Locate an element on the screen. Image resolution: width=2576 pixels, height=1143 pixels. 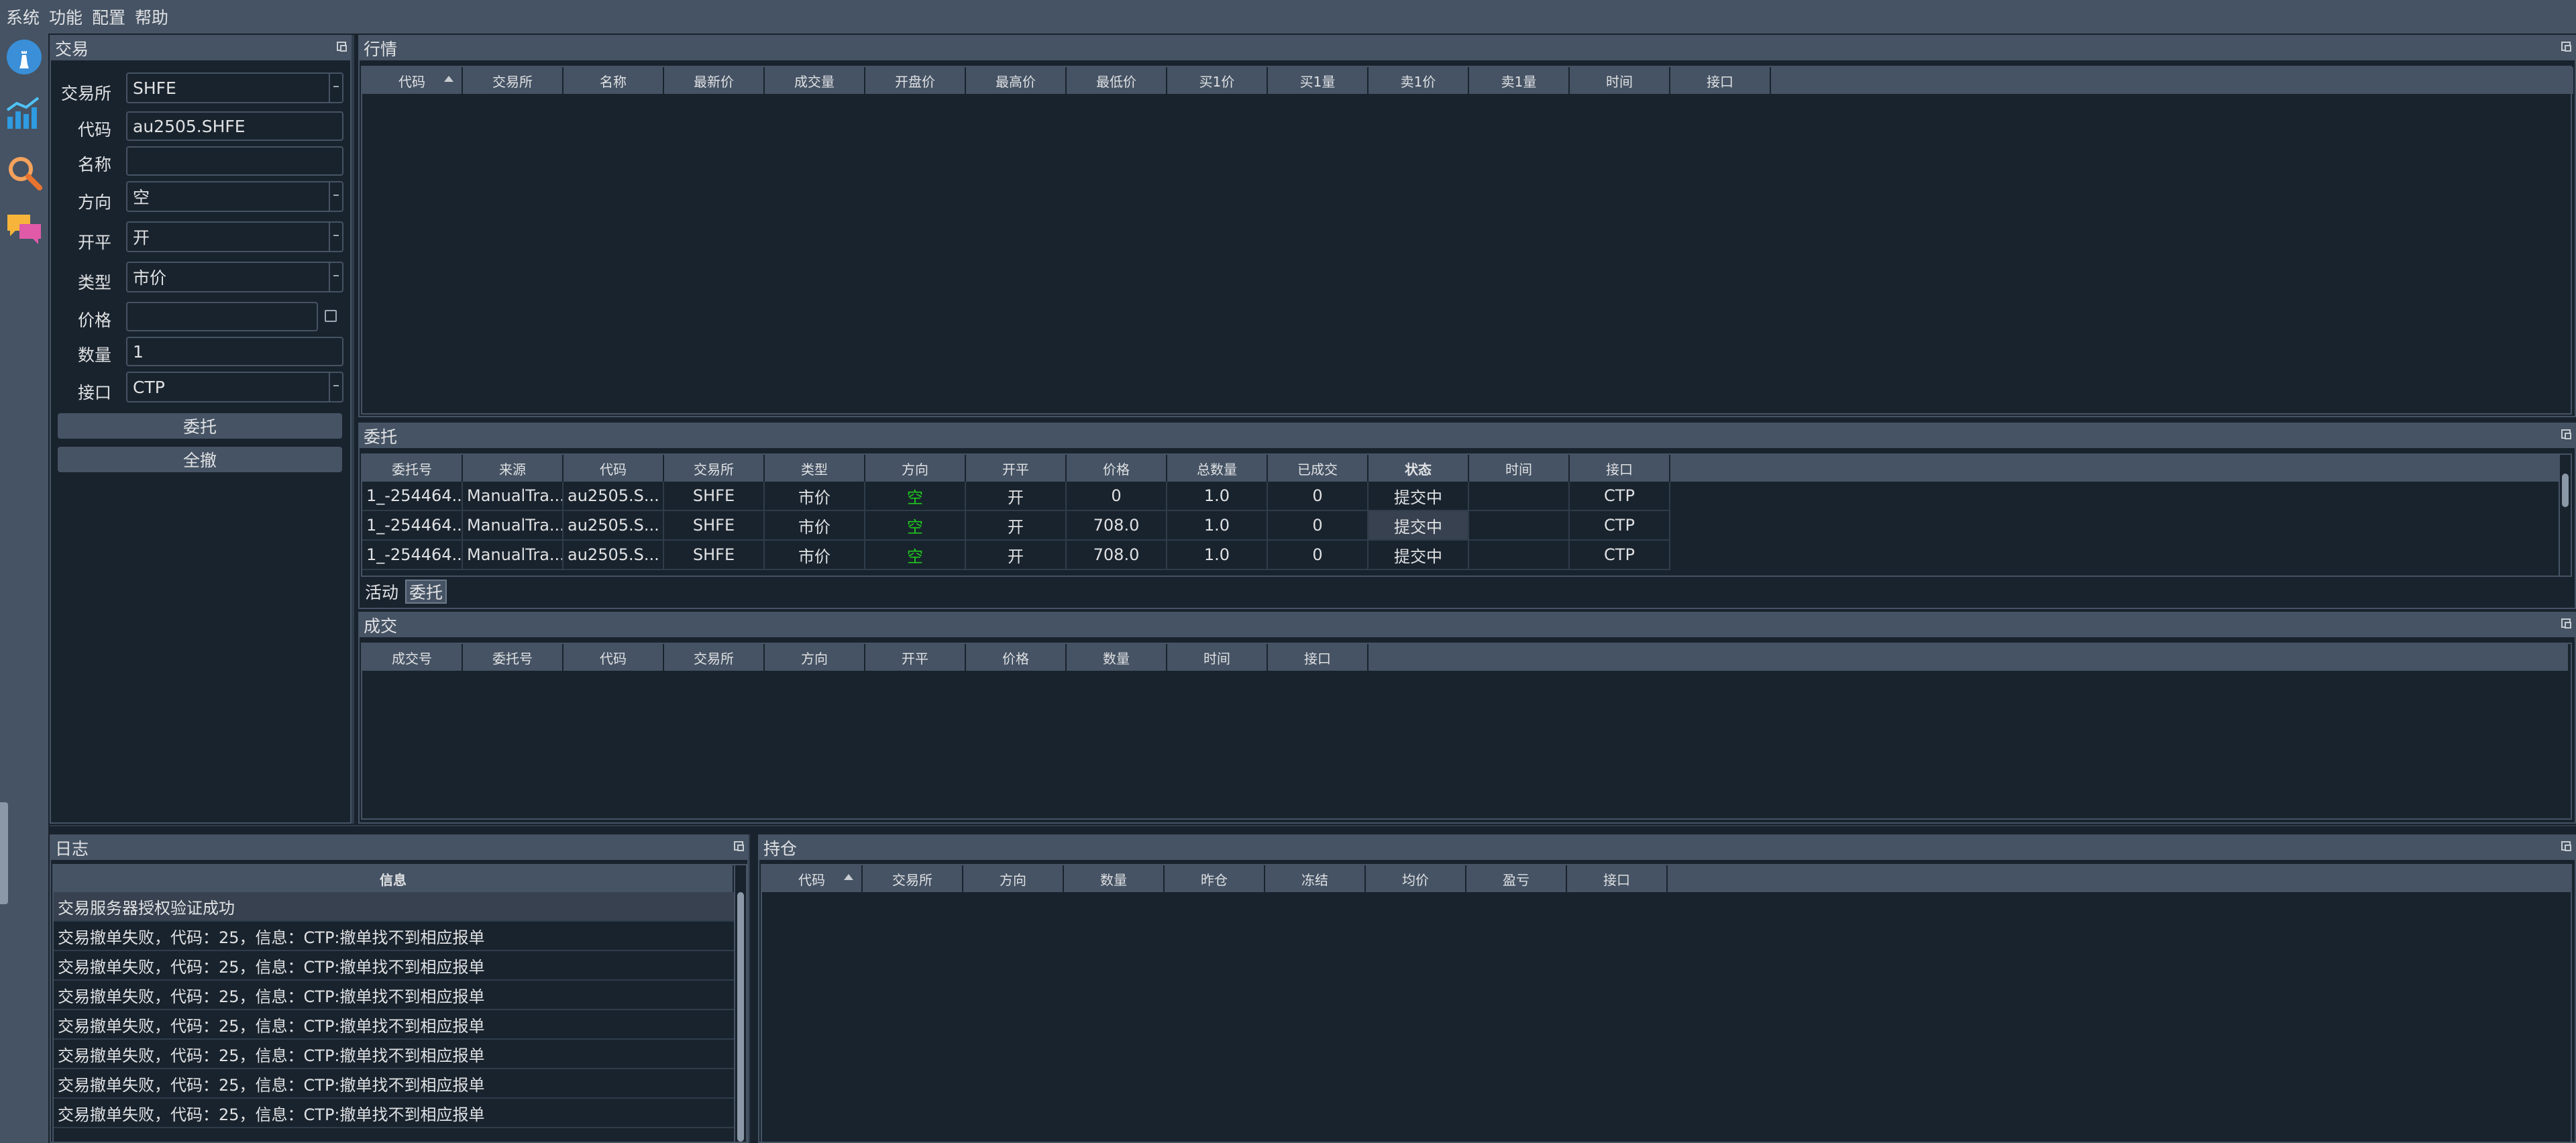
col-header: 信息 is located at coordinates (394, 879).